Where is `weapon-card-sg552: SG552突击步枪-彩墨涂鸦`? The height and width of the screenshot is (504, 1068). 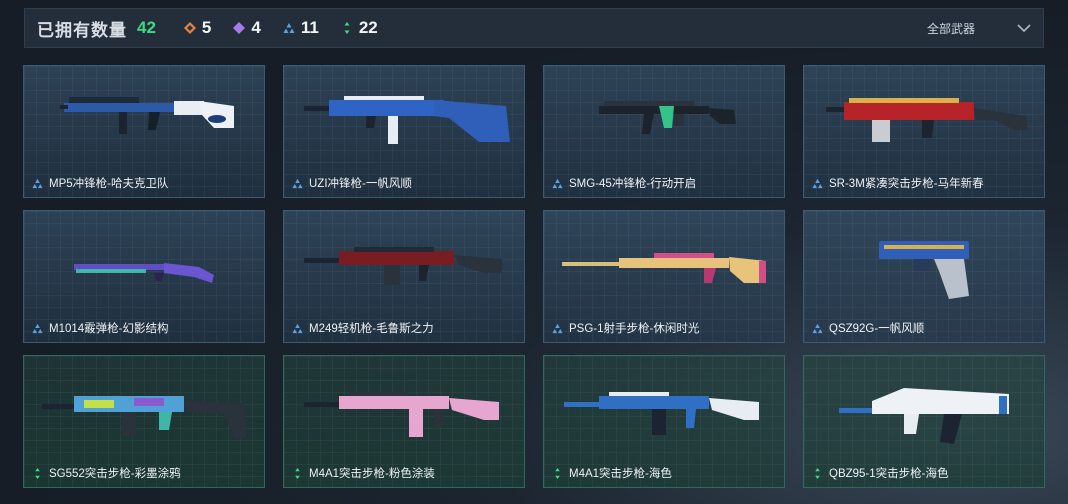
weapon-card-sg552: SG552突击步枪-彩墨涂鸦 is located at coordinates (144, 421).